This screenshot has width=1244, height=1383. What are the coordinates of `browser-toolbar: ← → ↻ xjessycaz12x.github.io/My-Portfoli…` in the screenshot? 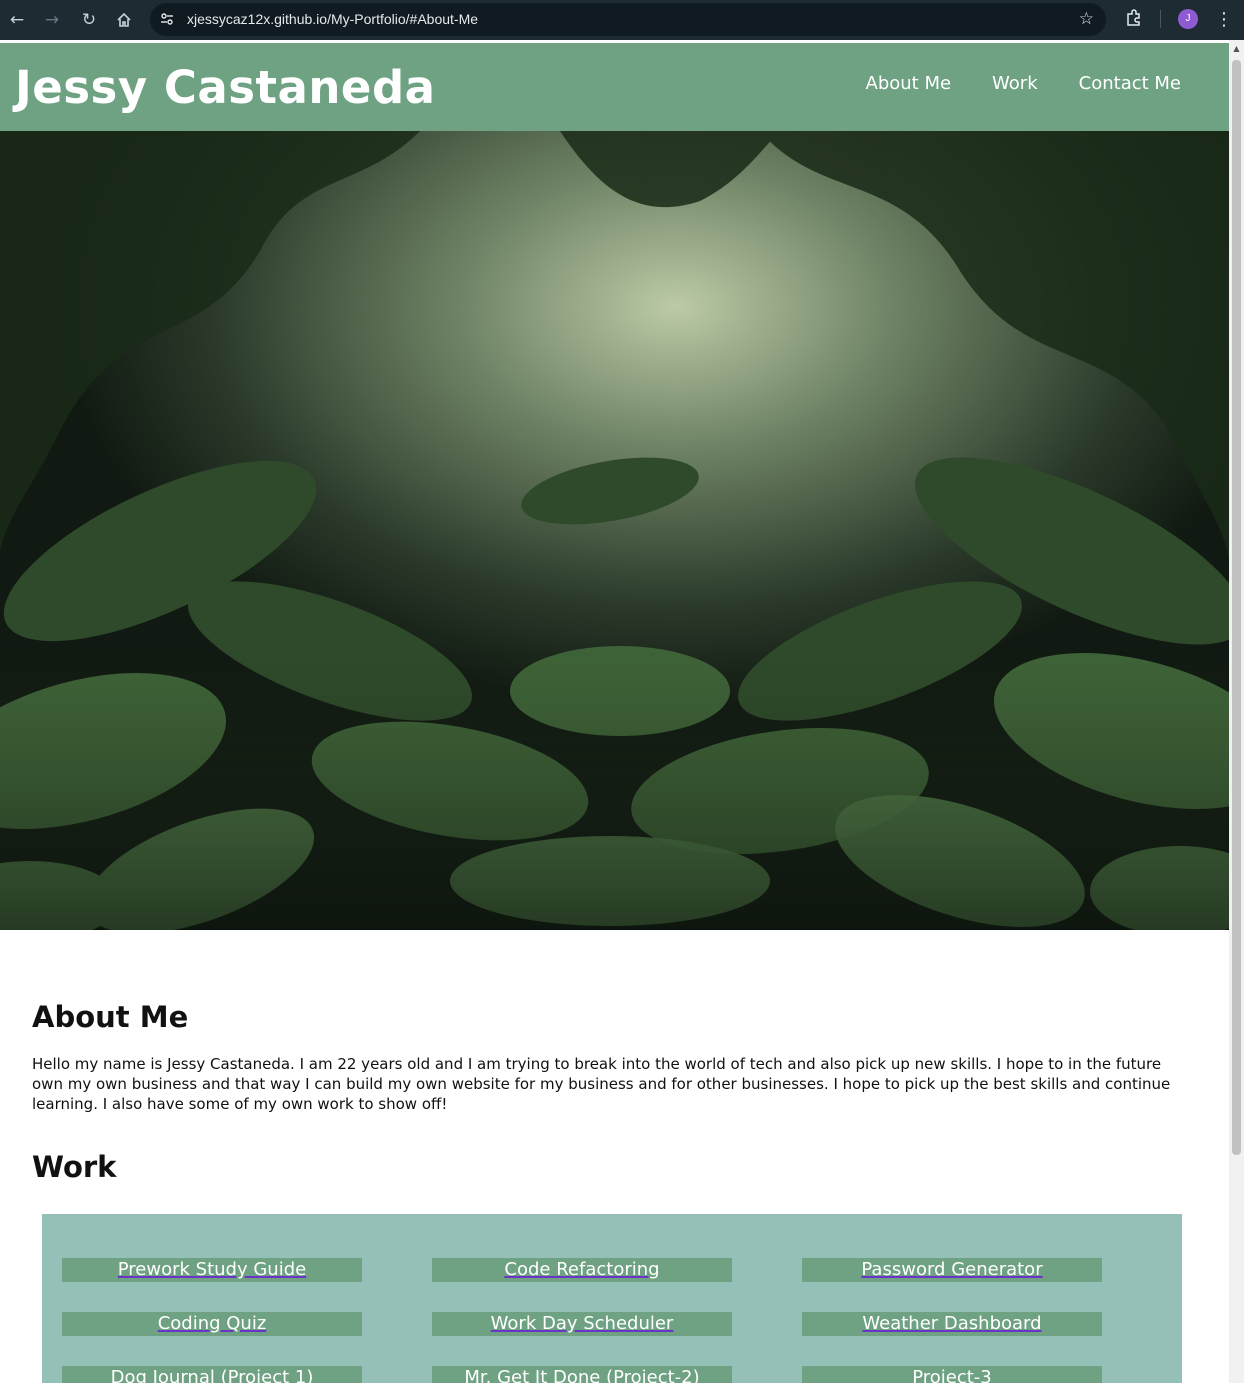 It's located at (622, 20).